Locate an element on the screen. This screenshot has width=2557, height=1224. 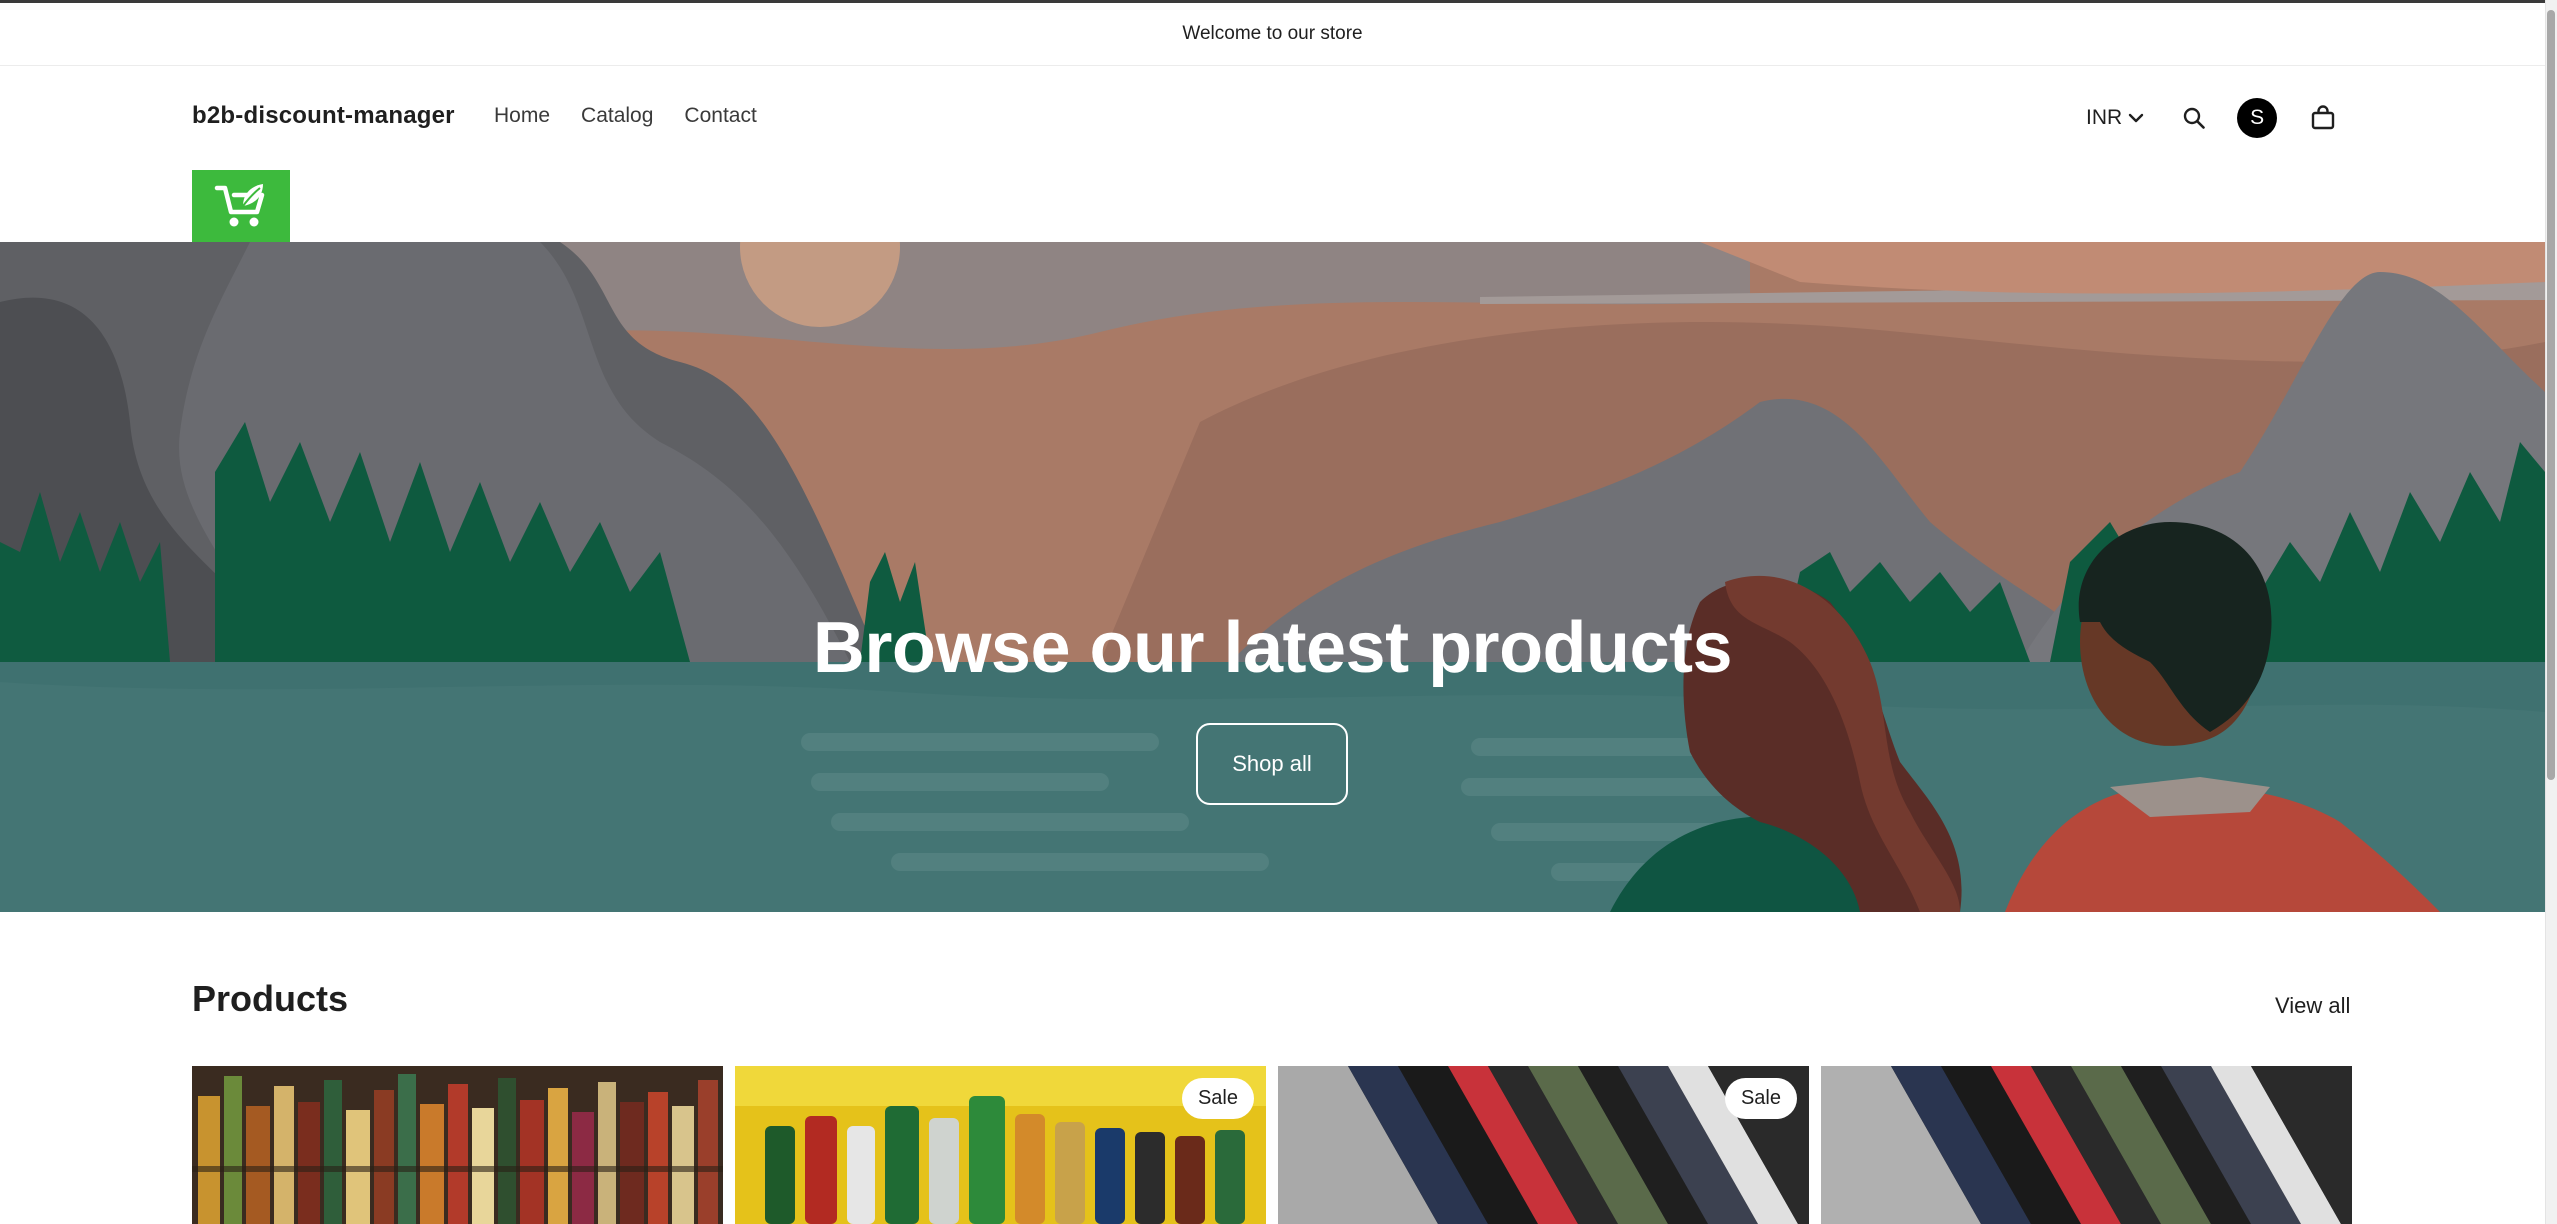
account-button: S is located at coordinates (2257, 118).